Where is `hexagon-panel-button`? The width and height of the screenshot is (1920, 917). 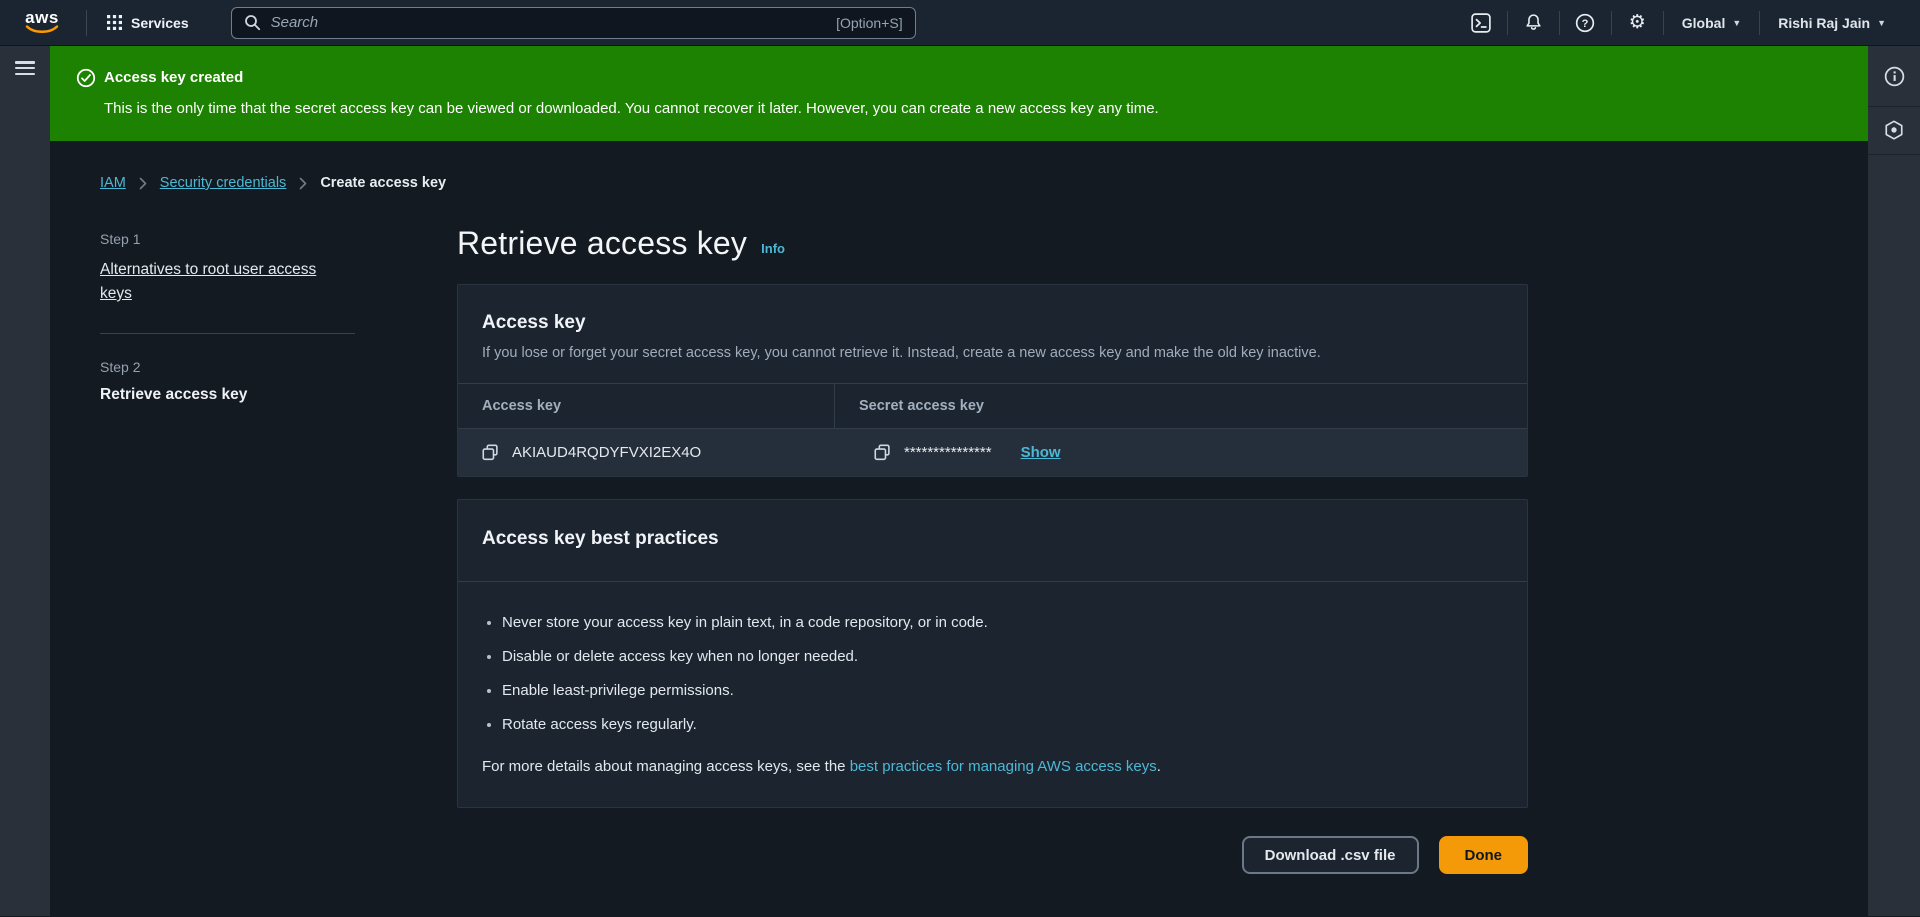
hexagon-panel-button is located at coordinates (1894, 131).